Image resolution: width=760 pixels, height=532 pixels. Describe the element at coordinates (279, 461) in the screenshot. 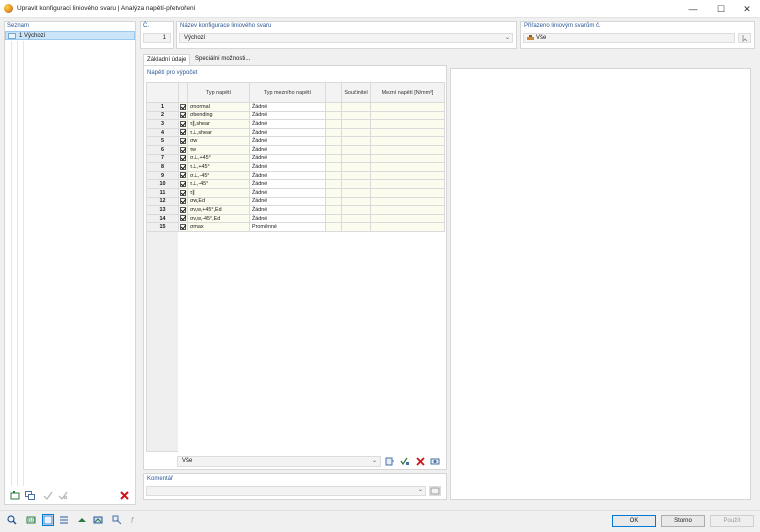

I see `filter-select: Vše` at that location.